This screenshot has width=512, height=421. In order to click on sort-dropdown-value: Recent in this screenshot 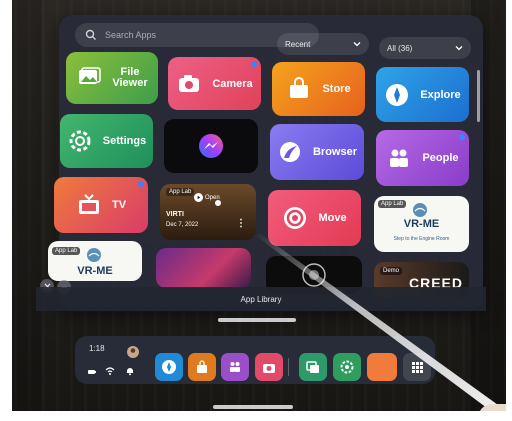, I will do `click(298, 44)`.